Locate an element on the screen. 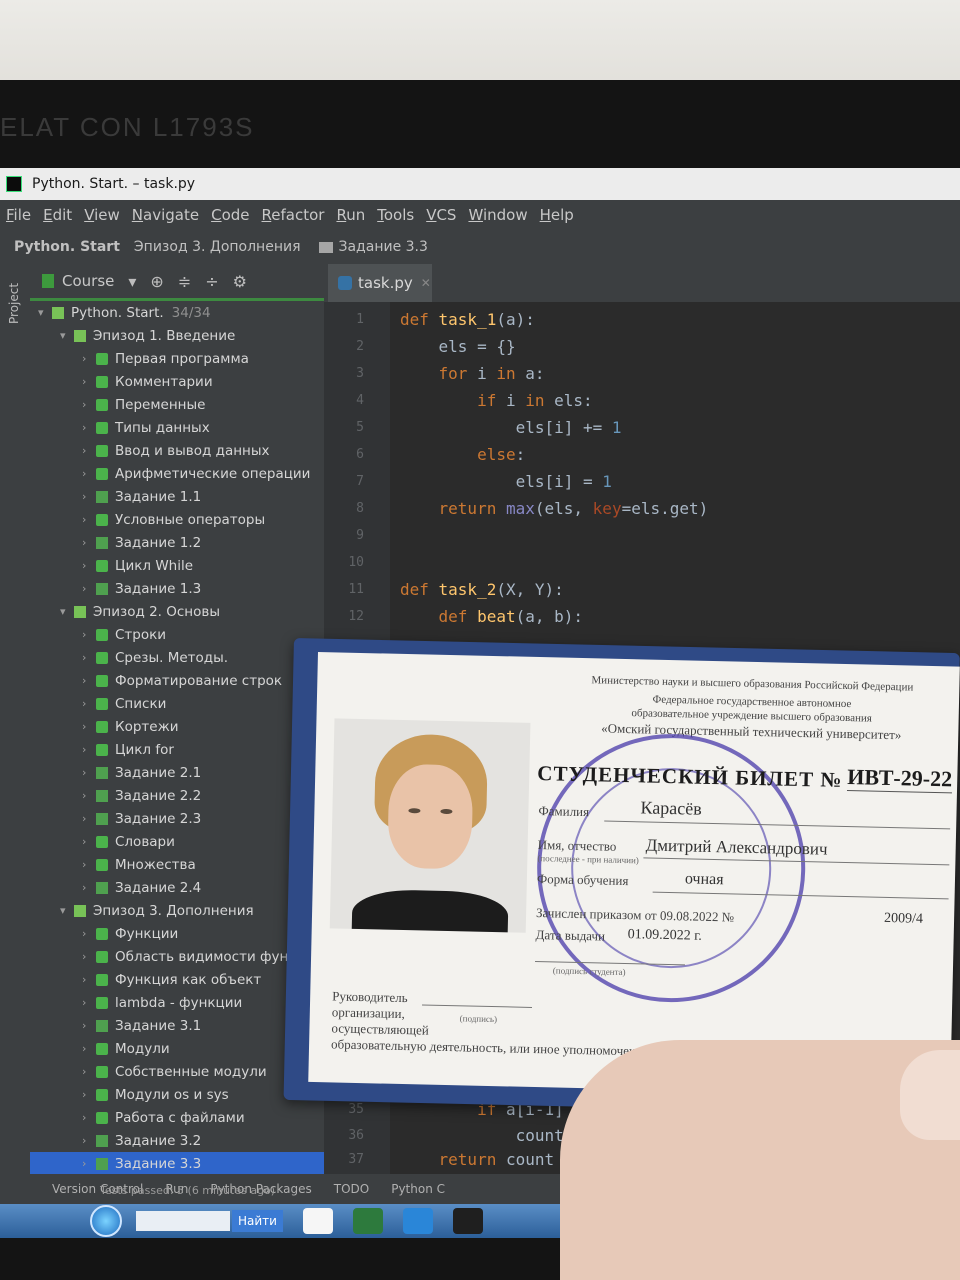 The width and height of the screenshot is (960, 1280). tree-item: › Срезы. Методы. is located at coordinates (177, 657).